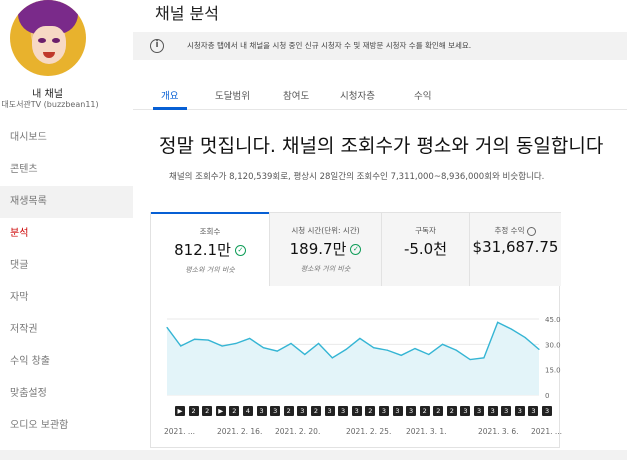 Image resolution: width=627 pixels, height=460 pixels. What do you see at coordinates (353, 358) in the screenshot?
I see `chart-area` at bounding box center [353, 358].